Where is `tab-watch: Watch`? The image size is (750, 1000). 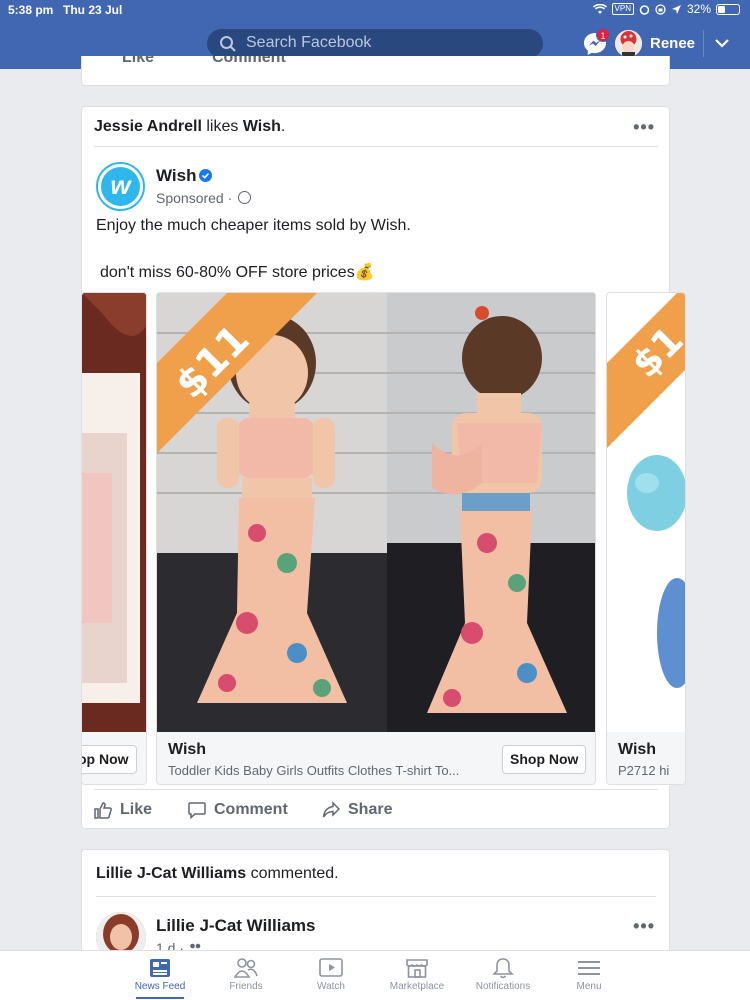 tab-watch: Watch is located at coordinates (331, 974).